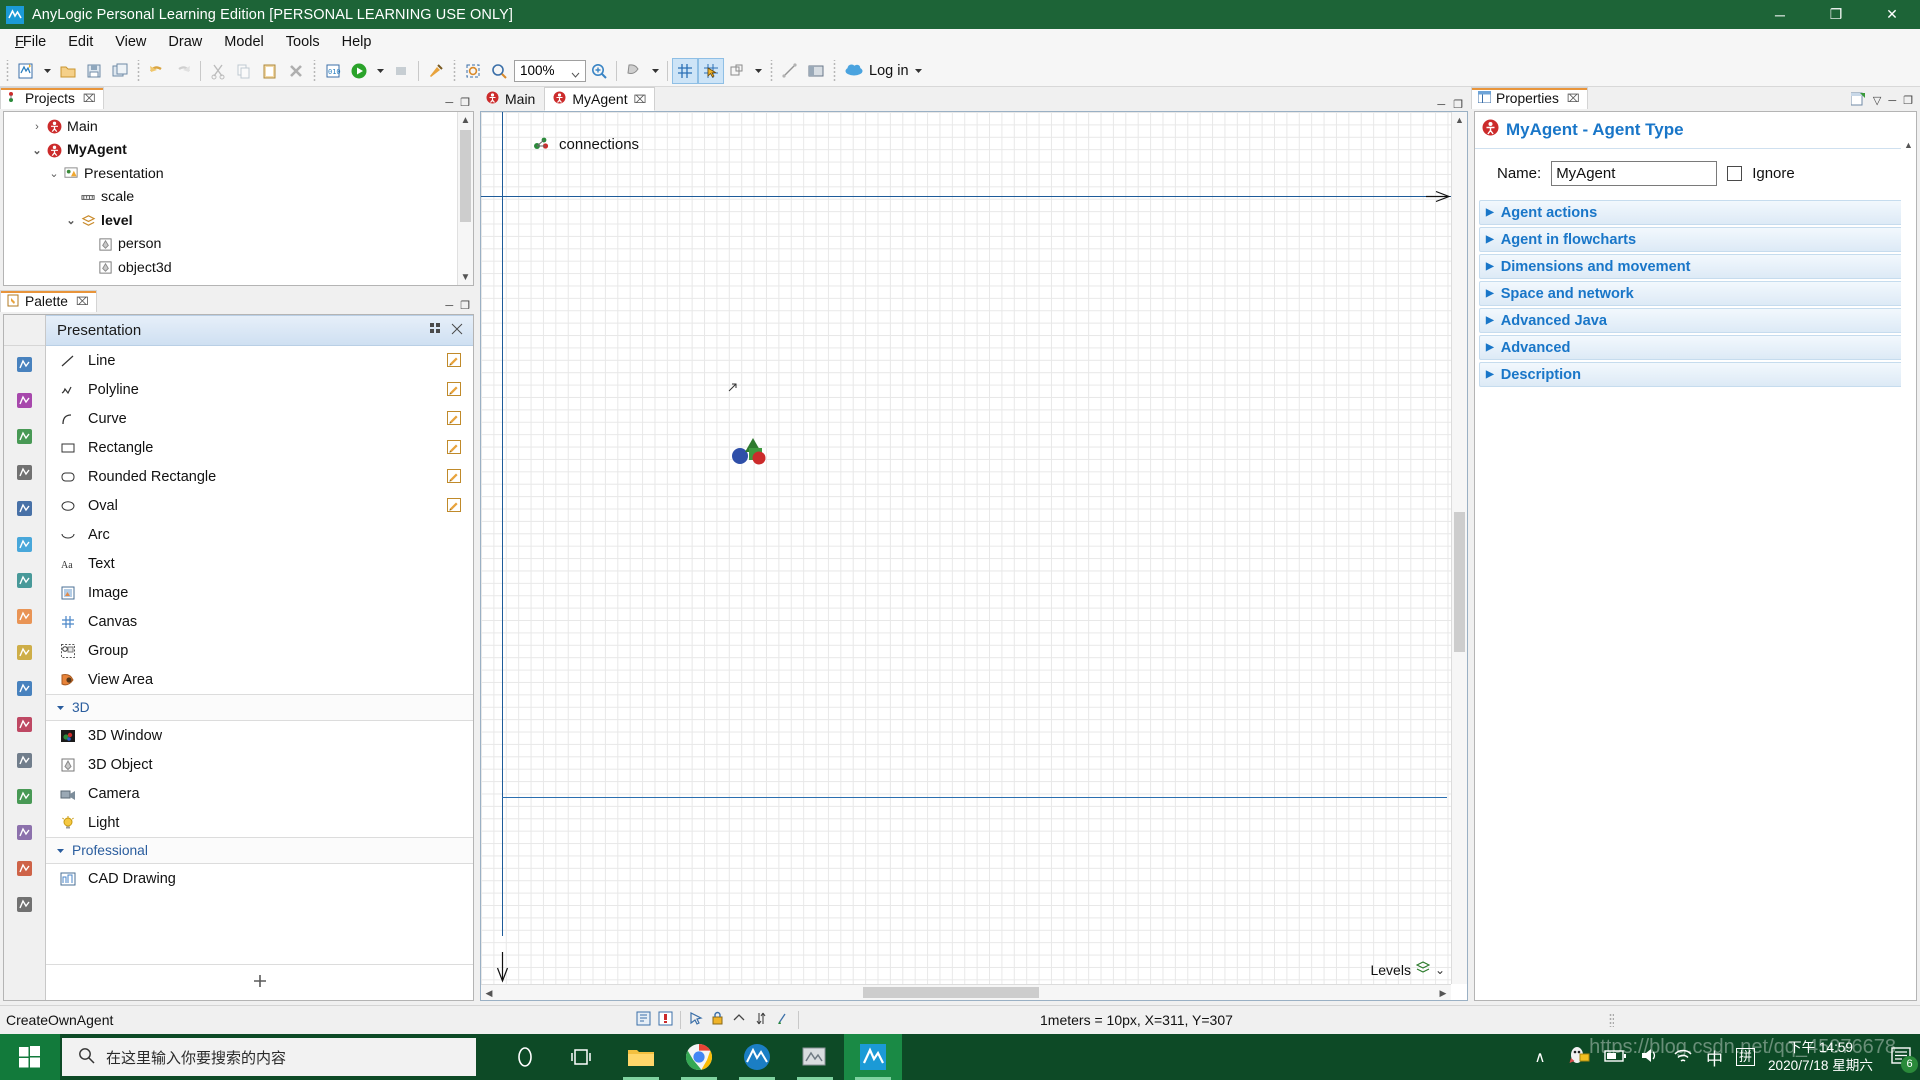  Describe the element at coordinates (1459, 548) in the screenshot. I see `canvas-vscrollbar: ▲` at that location.